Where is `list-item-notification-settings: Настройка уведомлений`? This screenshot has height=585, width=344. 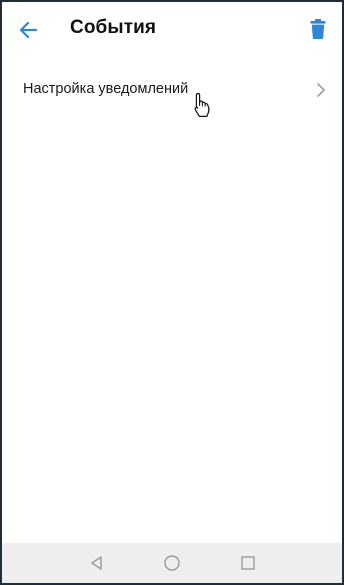
list-item-notification-settings: Настройка уведомлений is located at coordinates (172, 90).